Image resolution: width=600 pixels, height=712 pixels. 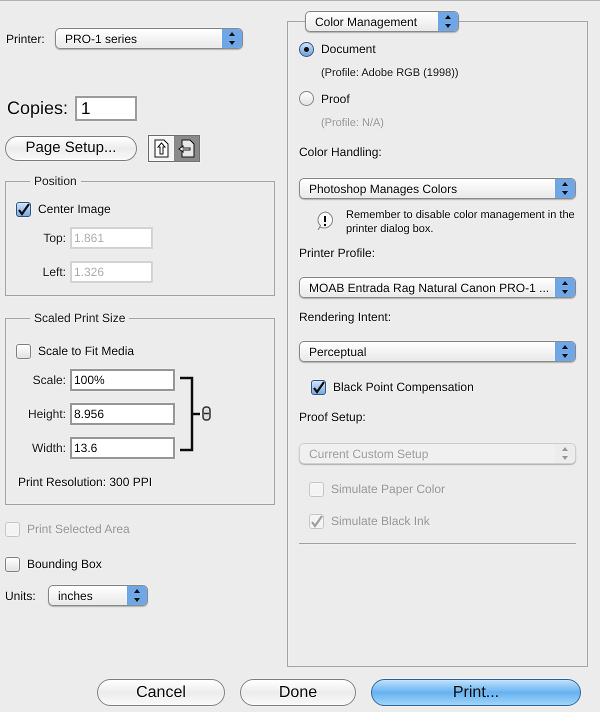 What do you see at coordinates (380, 521) in the screenshot?
I see `checkbox-label: Simulate Black Ink` at bounding box center [380, 521].